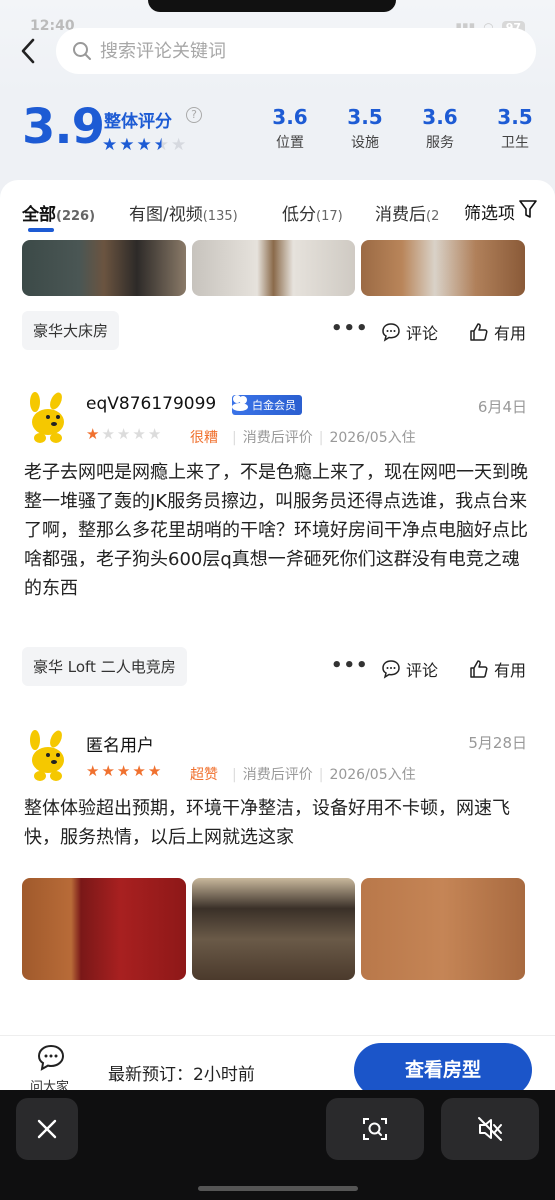 The height and width of the screenshot is (1200, 555). I want to click on search-input, so click(300, 51).